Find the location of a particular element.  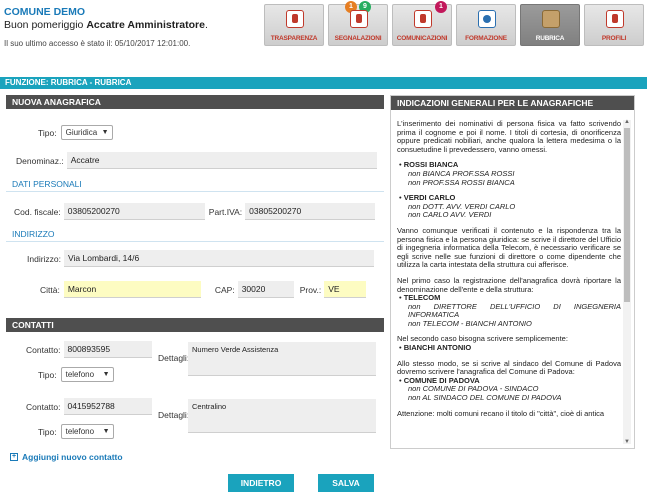

prov-field: VE is located at coordinates (345, 289).